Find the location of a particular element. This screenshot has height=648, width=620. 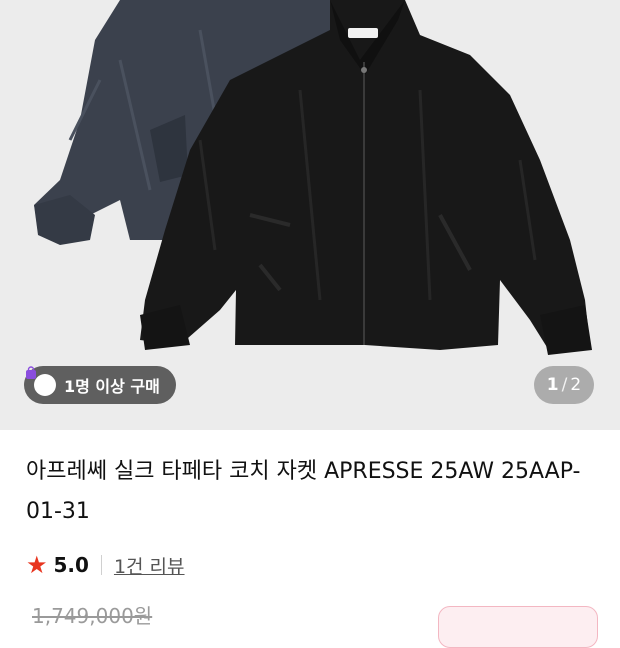

purchase-count-badge: 1명 이상 구매 is located at coordinates (100, 385).